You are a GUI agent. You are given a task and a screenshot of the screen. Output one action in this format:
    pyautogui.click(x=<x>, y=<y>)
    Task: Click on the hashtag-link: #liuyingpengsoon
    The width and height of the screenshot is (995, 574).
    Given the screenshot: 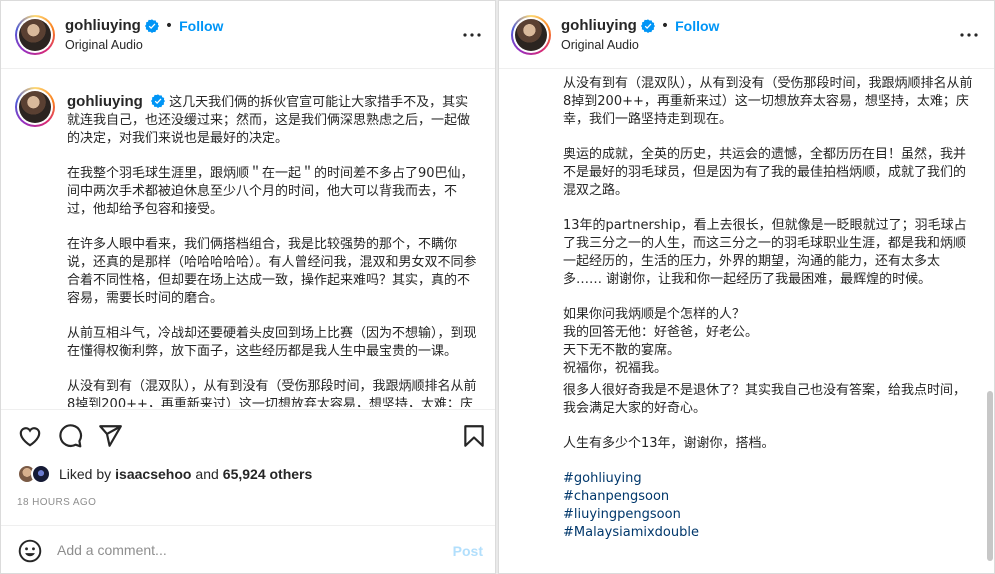 What is the action you would take?
    pyautogui.click(x=769, y=515)
    